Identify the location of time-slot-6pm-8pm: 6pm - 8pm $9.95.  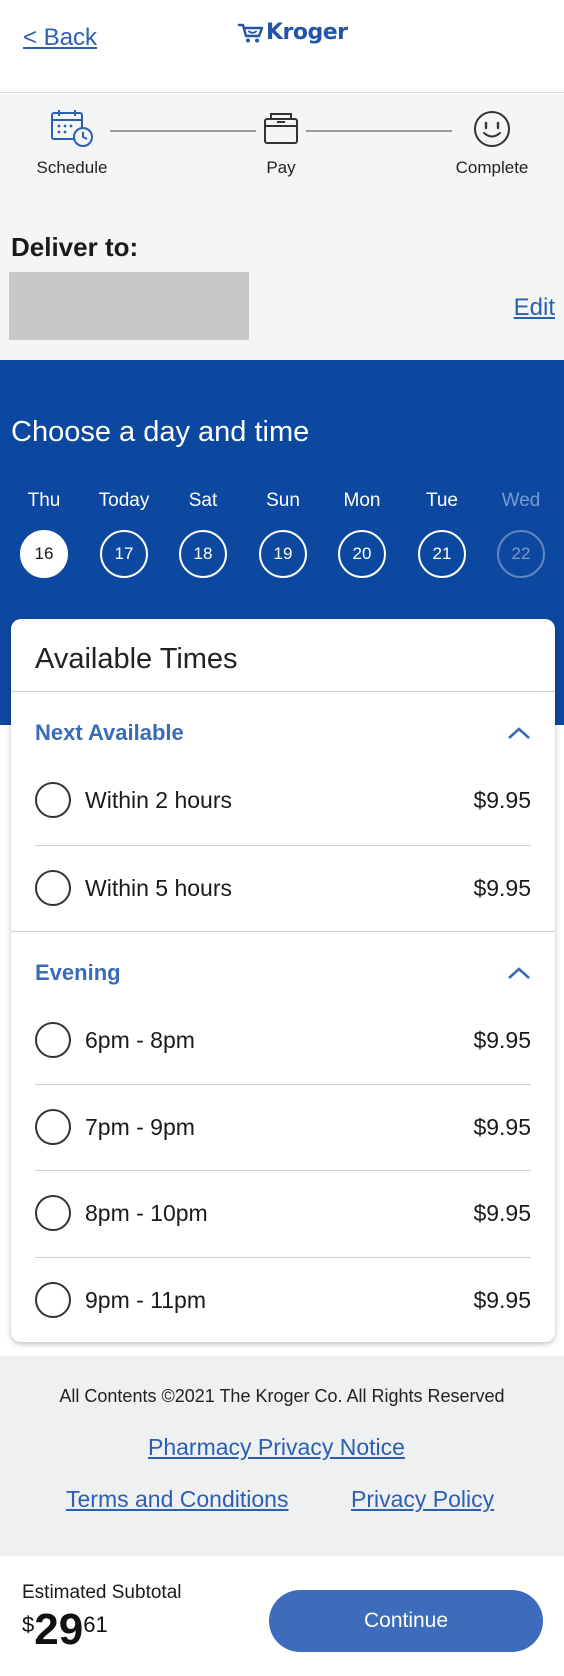
(283, 1040).